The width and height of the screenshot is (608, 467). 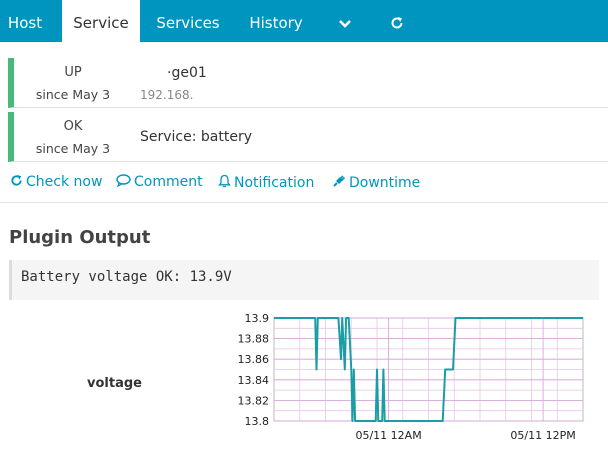 I want to click on perfdata-label: voltage, so click(x=114, y=383).